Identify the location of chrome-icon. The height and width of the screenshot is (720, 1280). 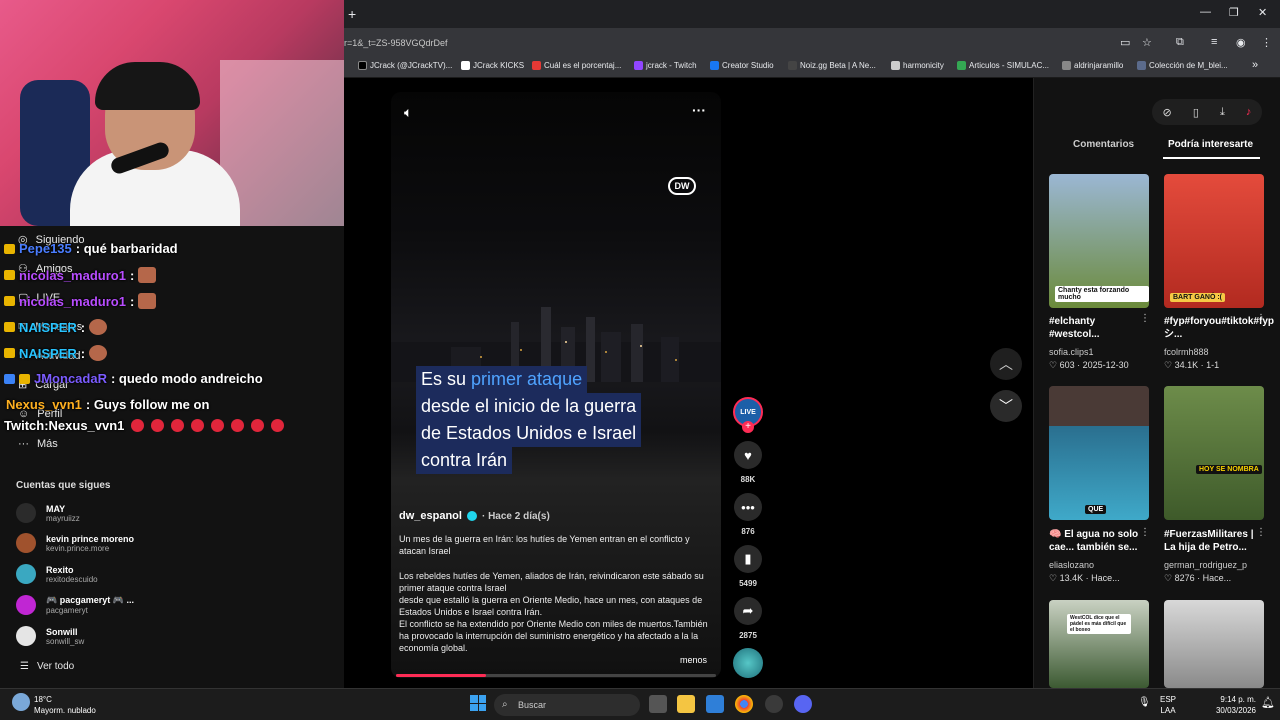
(744, 704).